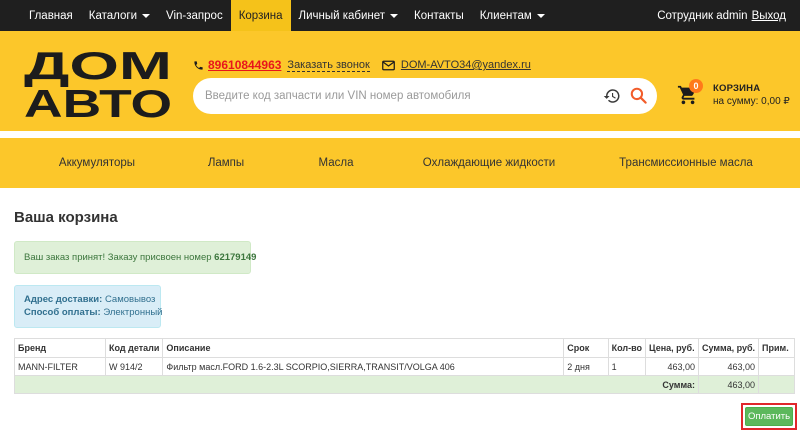  I want to click on nav-item-label: Личный кабинет, so click(342, 15).